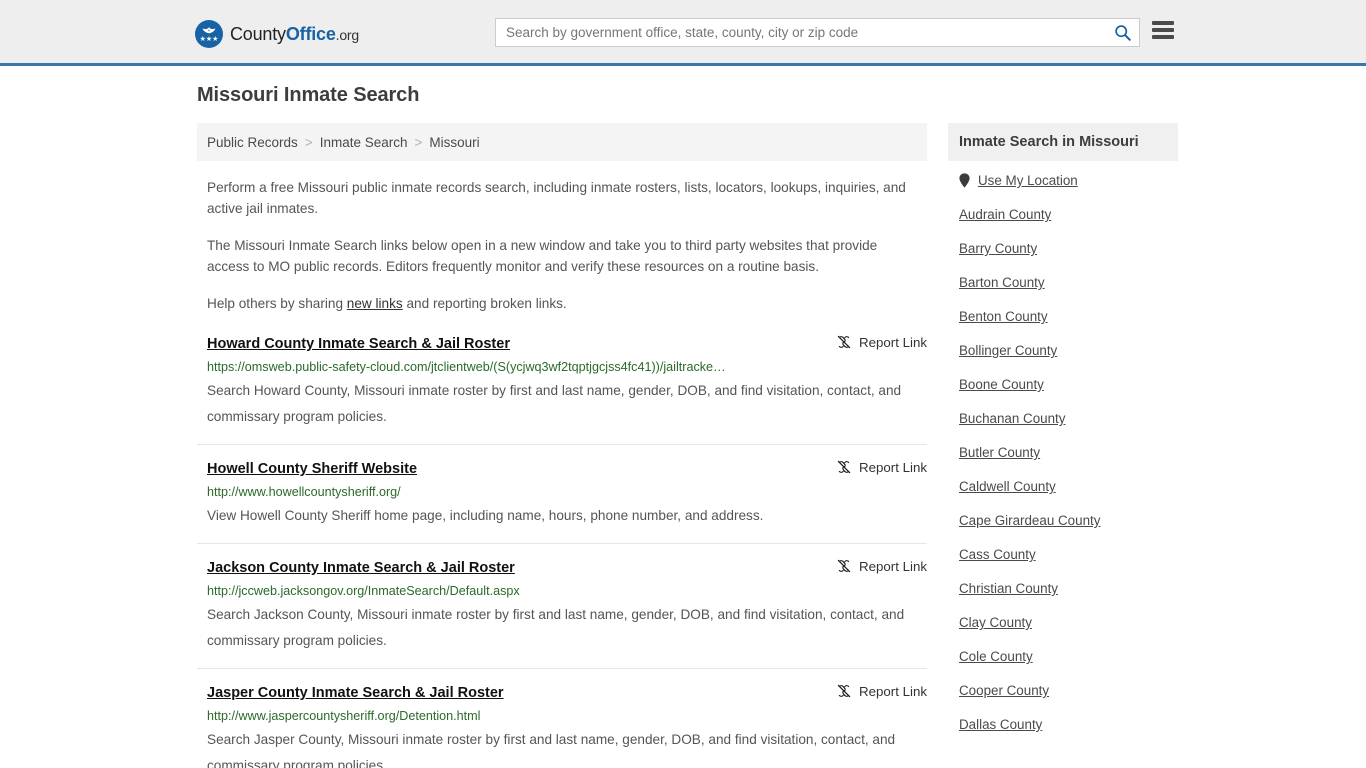 The height and width of the screenshot is (768, 1366). I want to click on breadcrumb-item-public-records: Public Records, so click(252, 142).